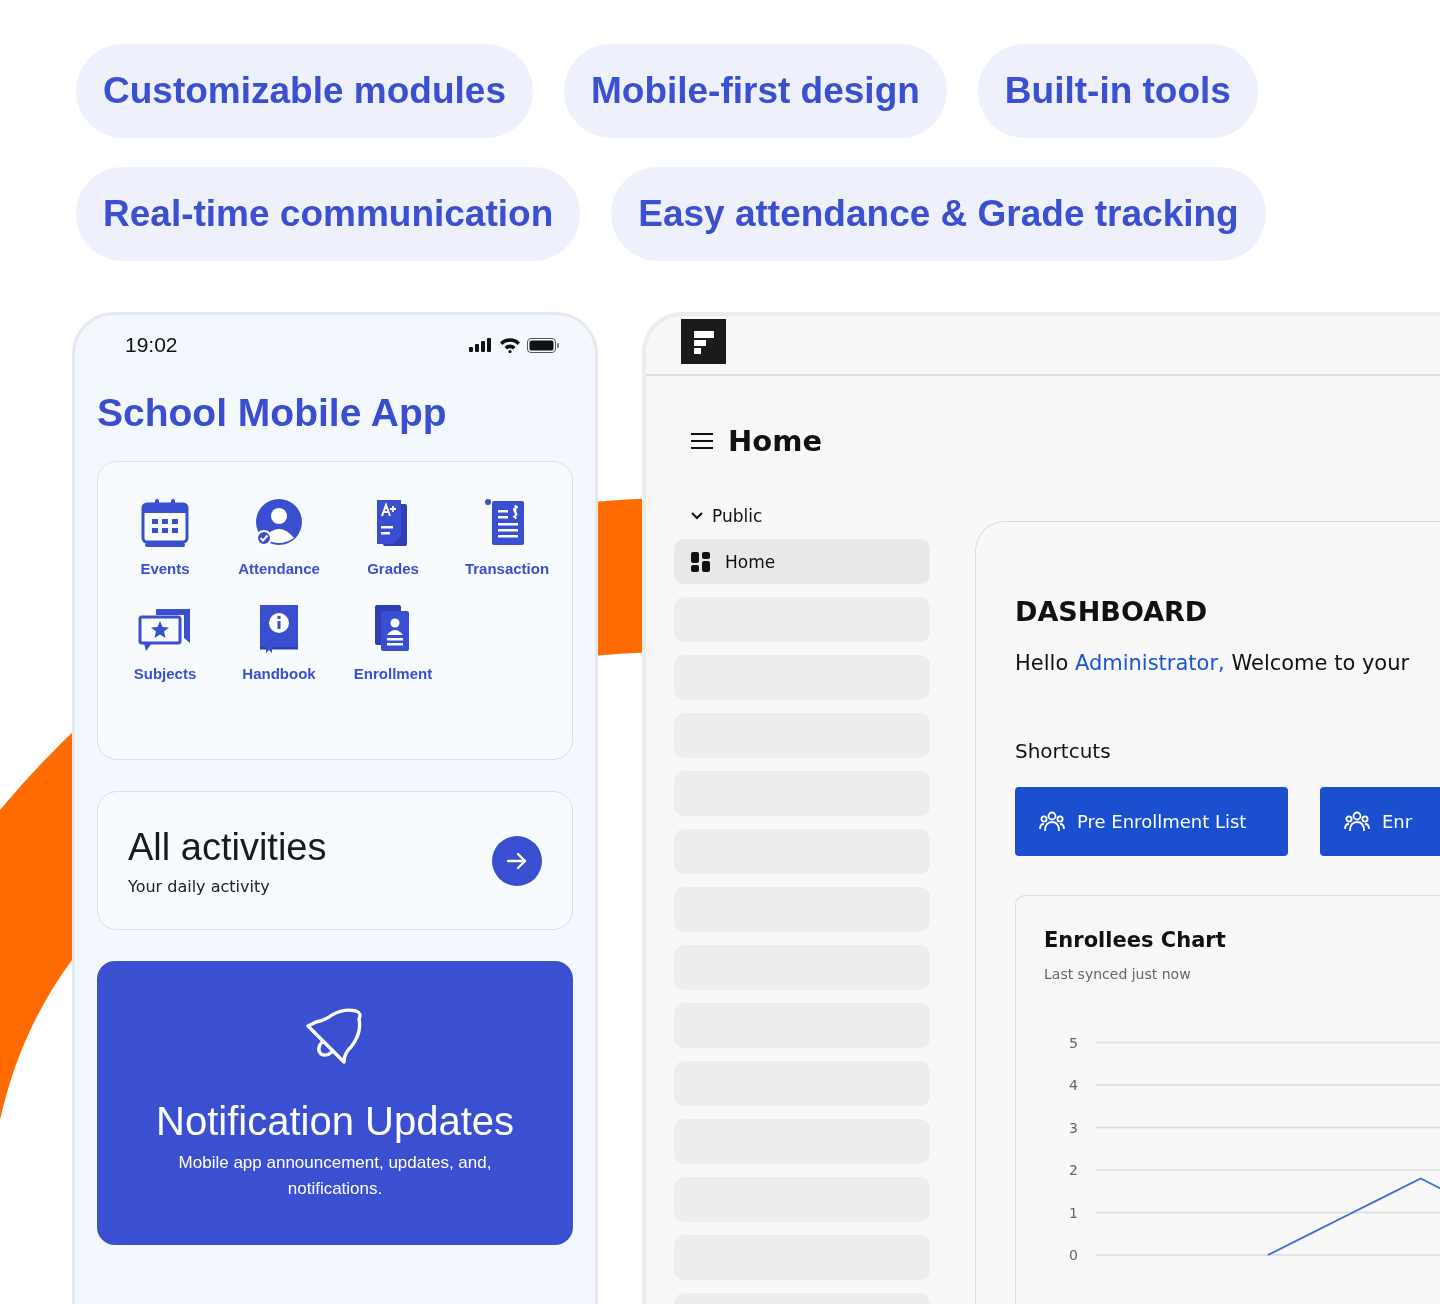  What do you see at coordinates (1073, 1127) in the screenshot?
I see `axis-tick-label: 3` at bounding box center [1073, 1127].